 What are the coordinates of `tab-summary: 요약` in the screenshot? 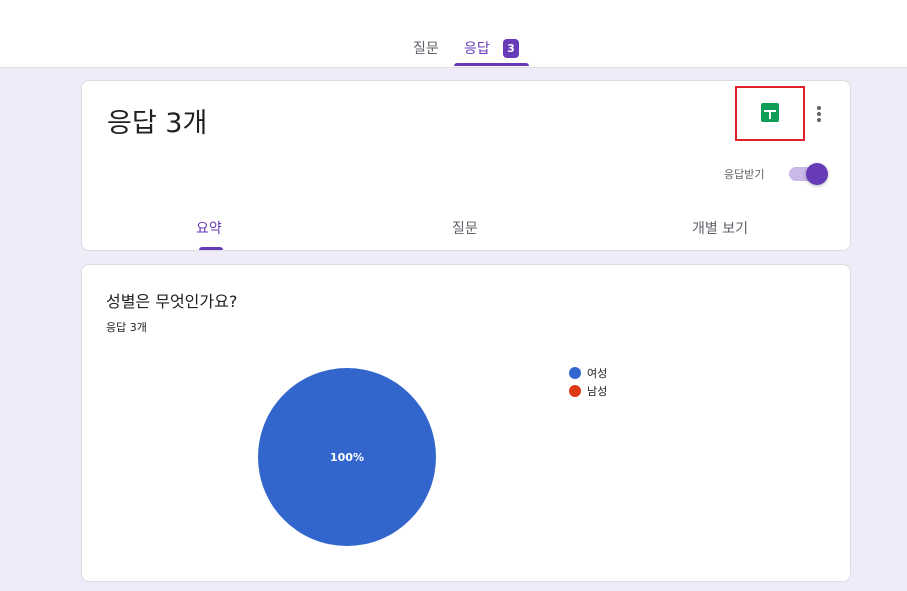 It's located at (209, 228).